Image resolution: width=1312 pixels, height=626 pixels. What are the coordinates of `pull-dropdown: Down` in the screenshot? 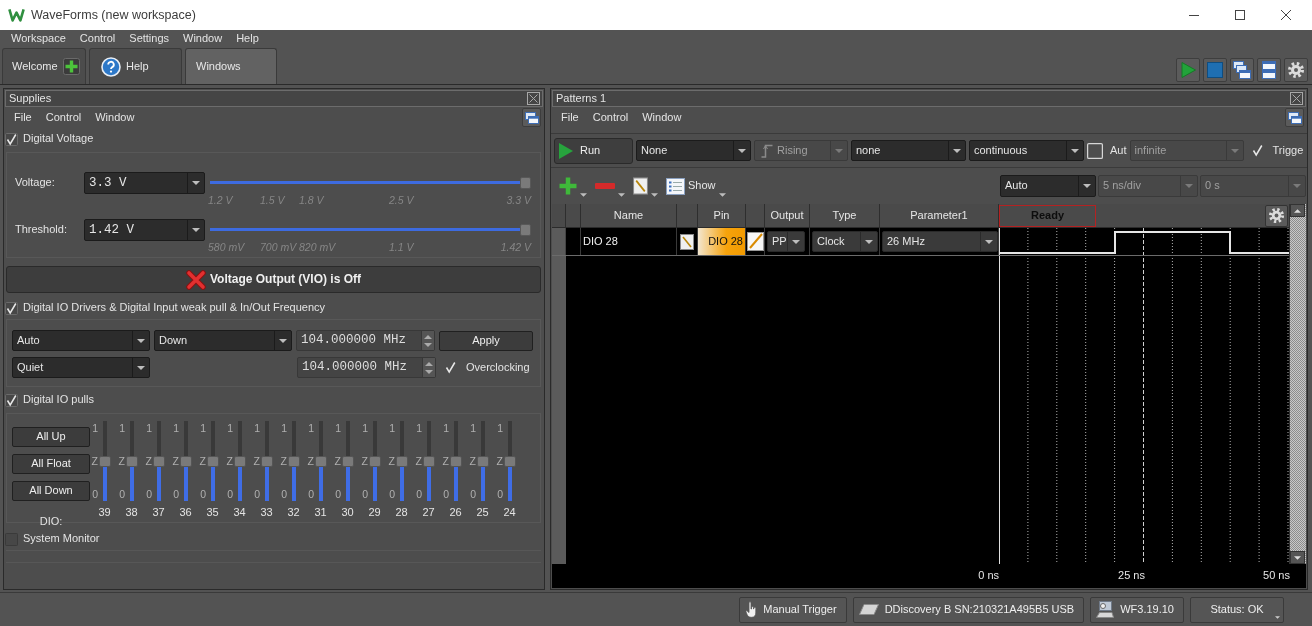 It's located at (223, 340).